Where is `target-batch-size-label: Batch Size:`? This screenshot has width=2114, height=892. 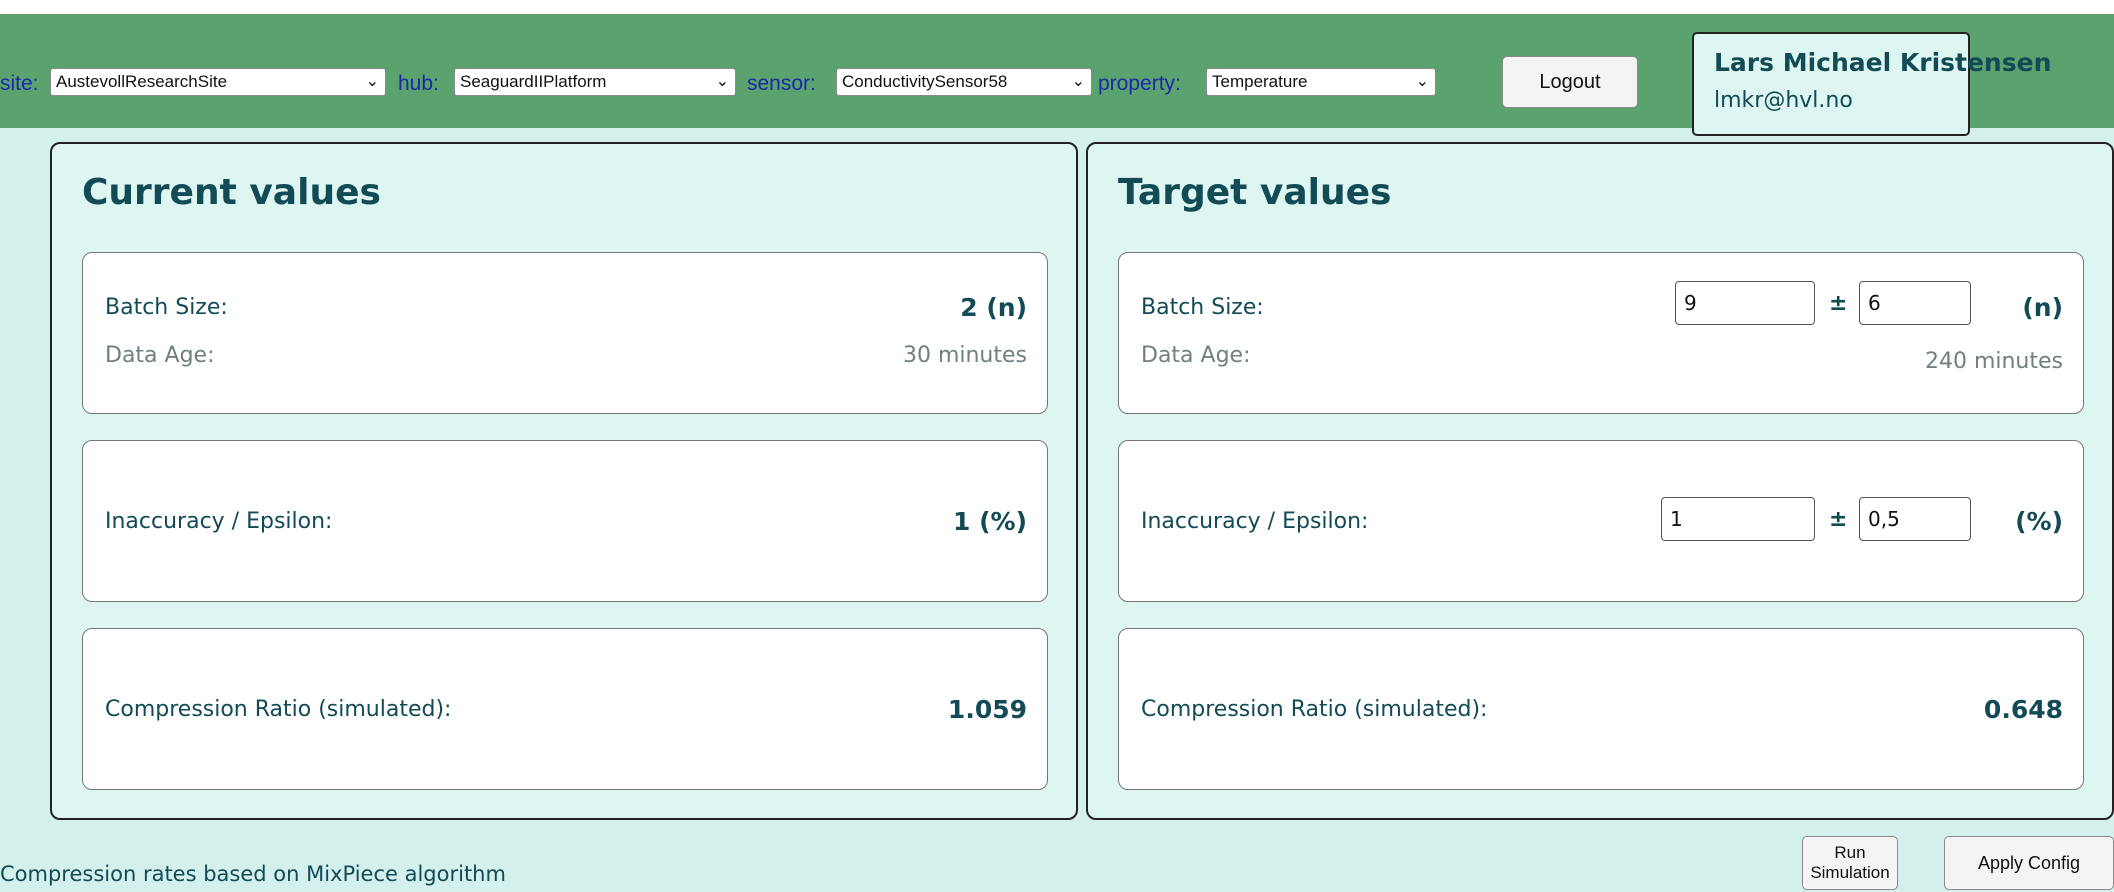 target-batch-size-label: Batch Size: is located at coordinates (1202, 307).